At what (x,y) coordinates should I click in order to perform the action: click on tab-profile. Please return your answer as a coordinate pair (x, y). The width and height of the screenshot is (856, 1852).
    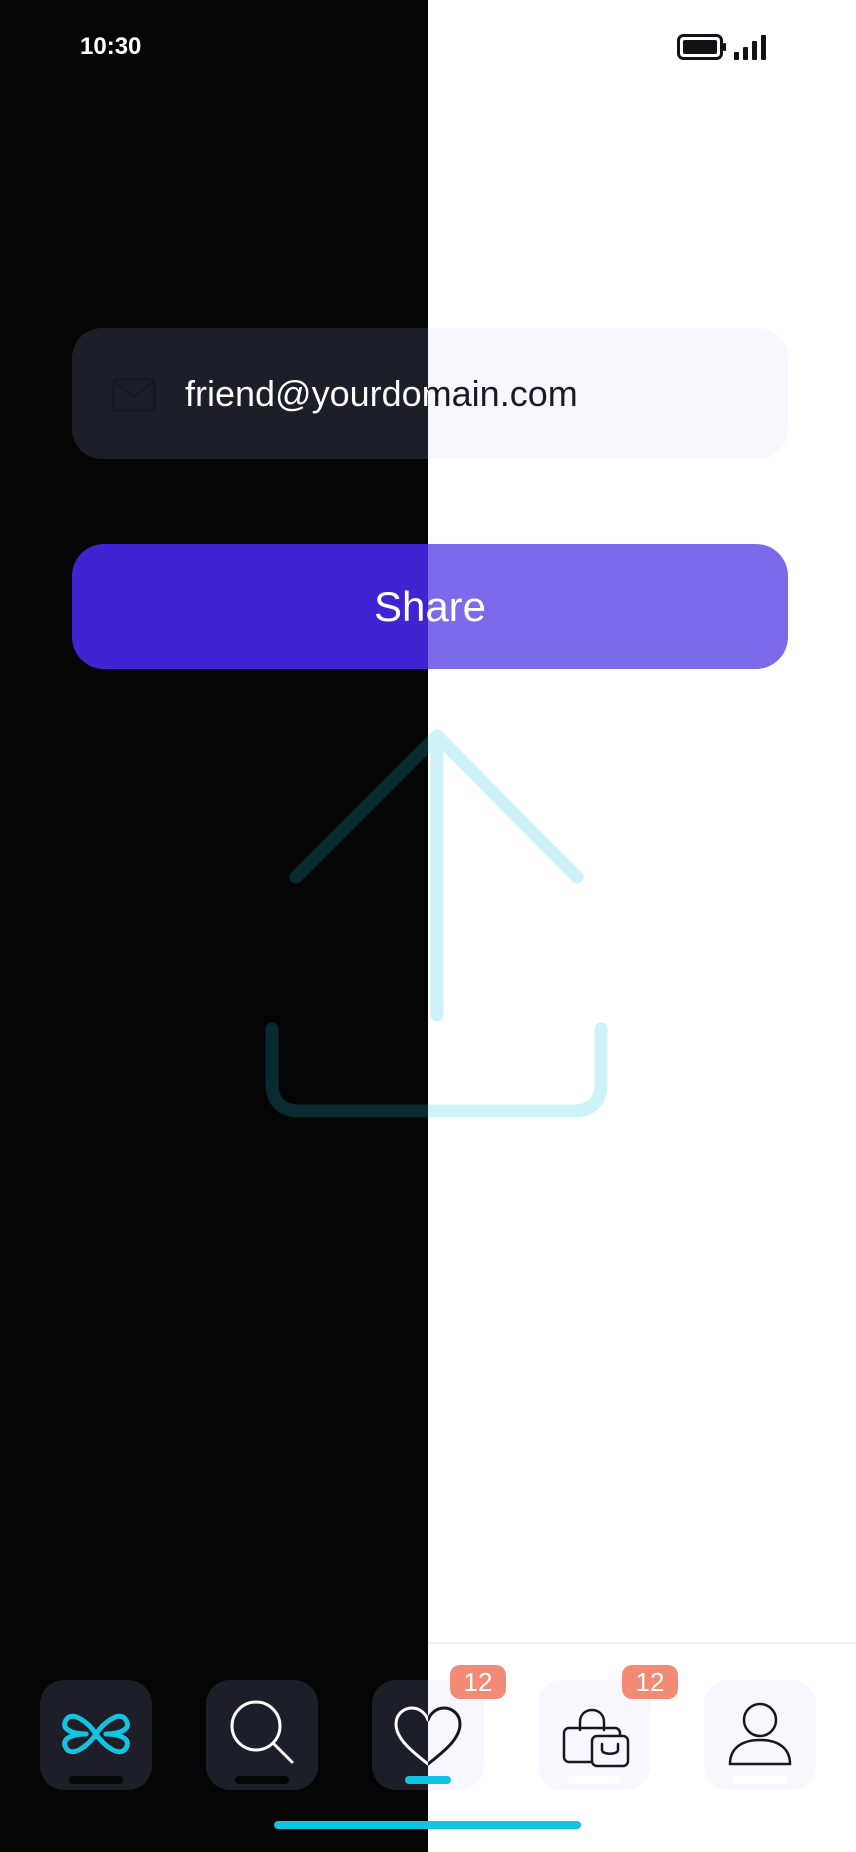
    Looking at the image, I should click on (760, 1735).